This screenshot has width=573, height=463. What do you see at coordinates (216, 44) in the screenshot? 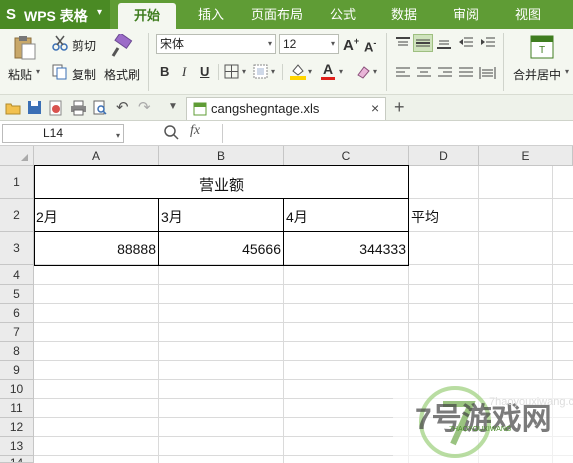
I see `font-name-select: 宋体 ▾` at bounding box center [216, 44].